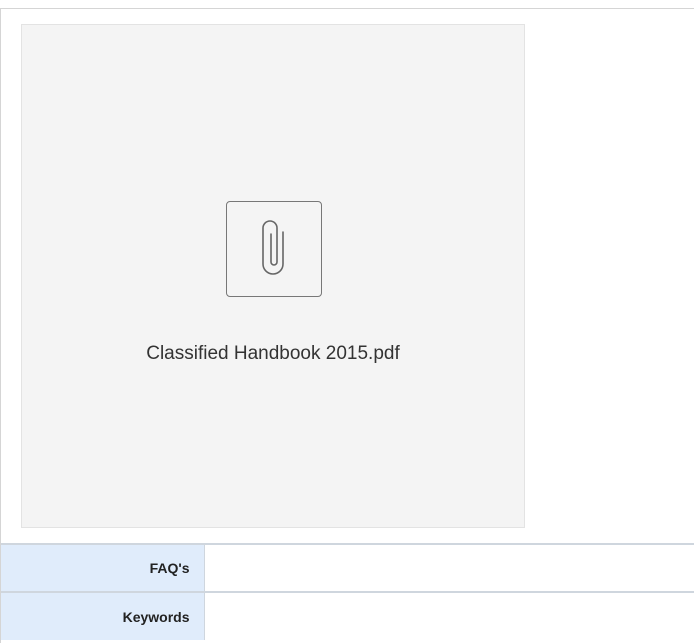  Describe the element at coordinates (449, 616) in the screenshot. I see `keywords-value` at that location.